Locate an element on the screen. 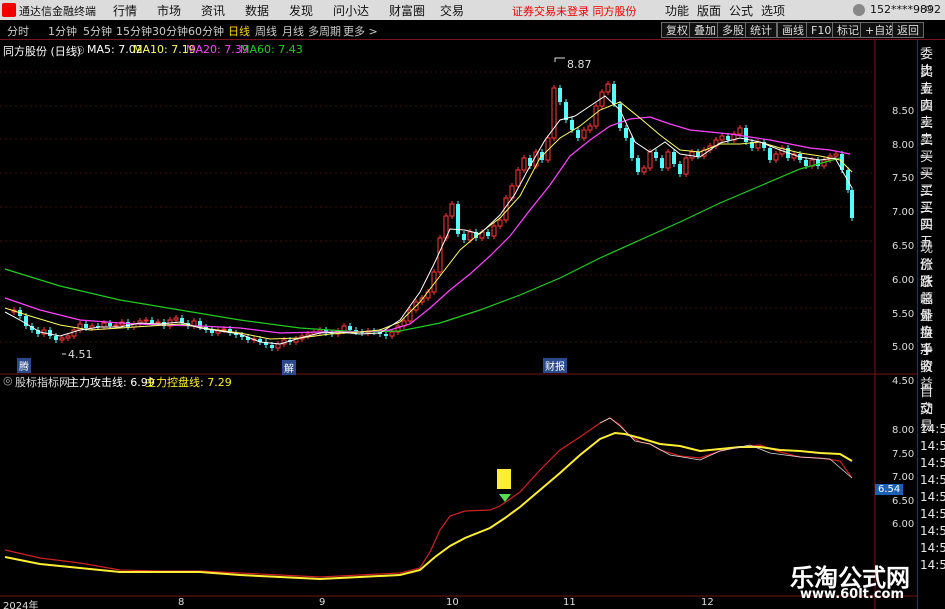 Image resolution: width=945 pixels, height=609 pixels. watermark-url: www.60lt.com is located at coordinates (852, 594).